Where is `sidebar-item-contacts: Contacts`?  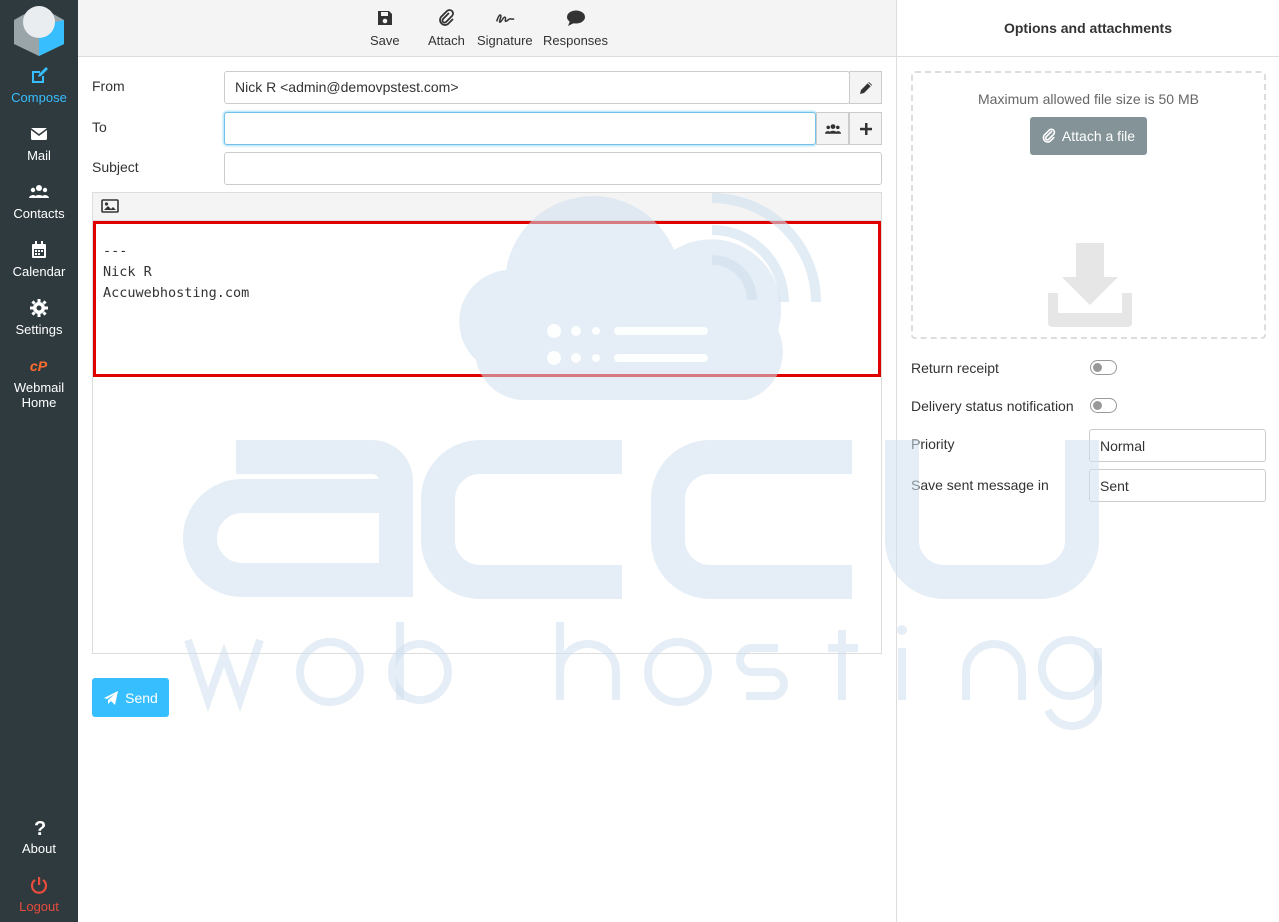 sidebar-item-contacts: Contacts is located at coordinates (39, 201).